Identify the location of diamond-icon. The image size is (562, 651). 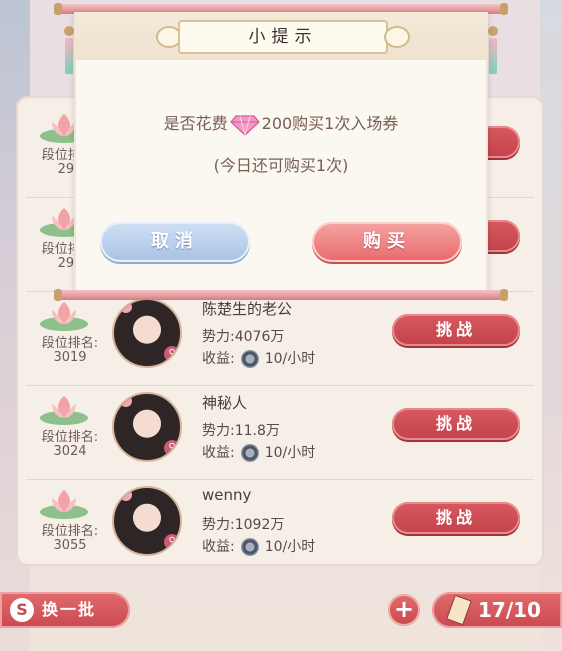
(244, 125).